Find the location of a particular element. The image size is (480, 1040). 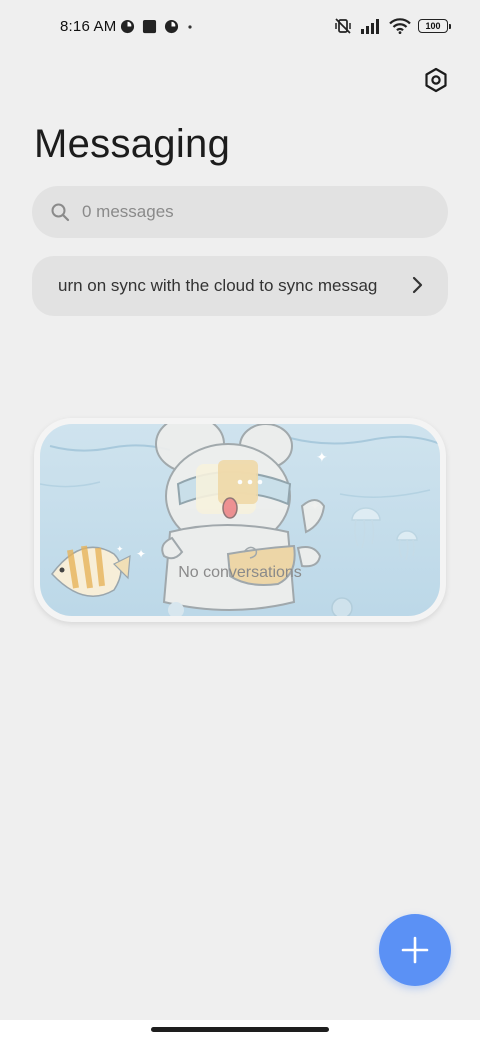

new-message-fab is located at coordinates (415, 950).